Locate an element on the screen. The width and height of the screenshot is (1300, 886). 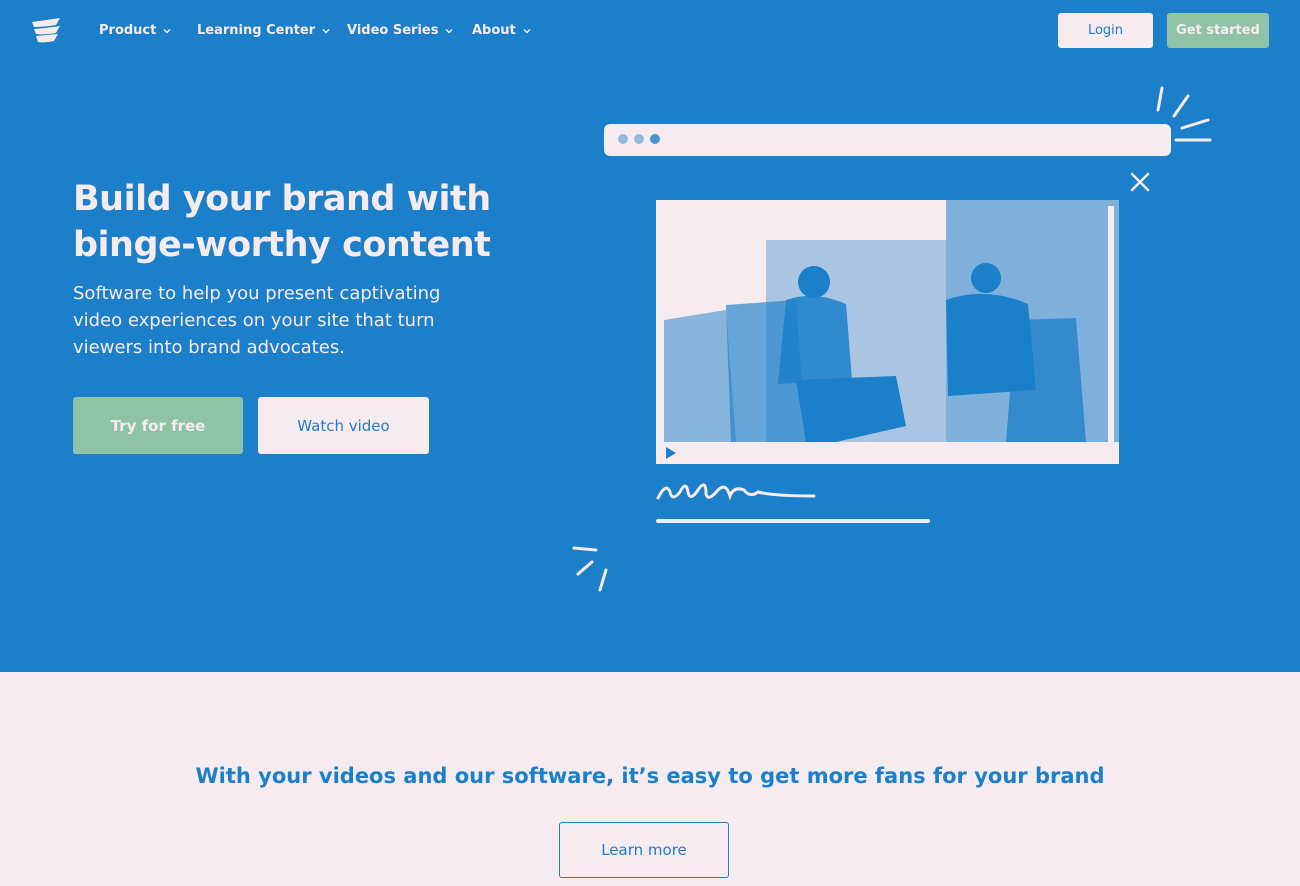
signature-underline is located at coordinates (793, 521).